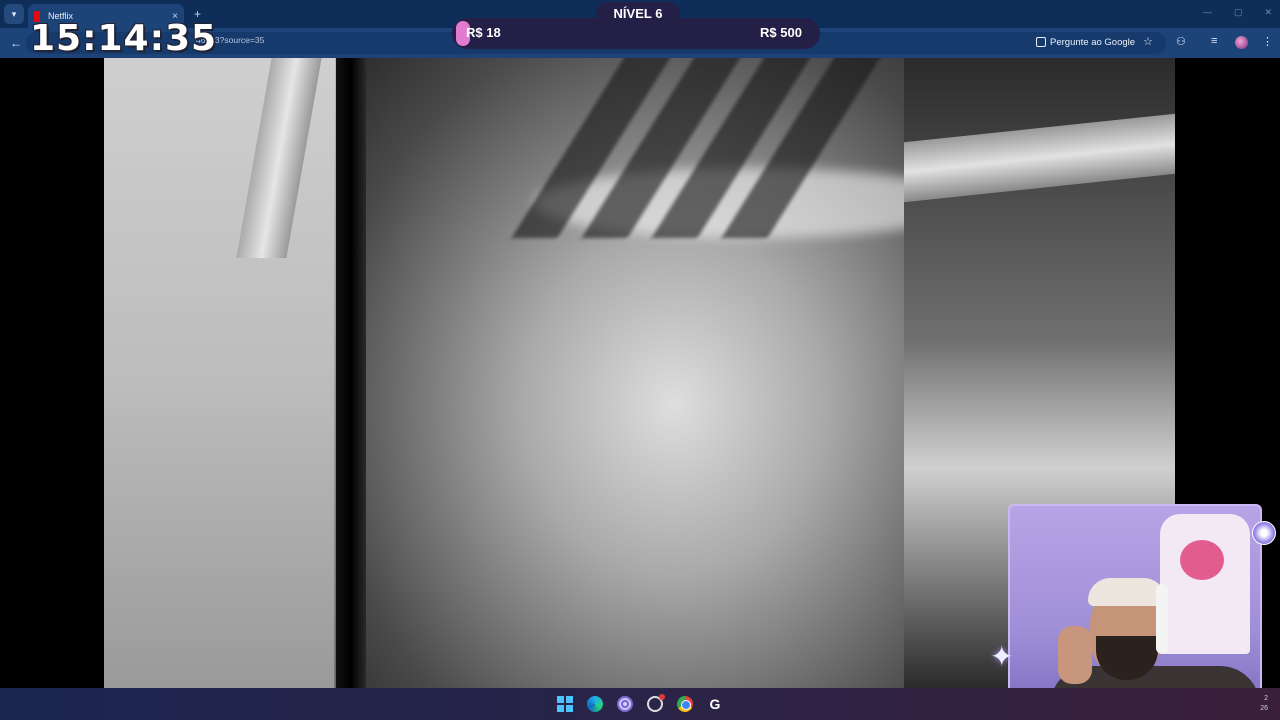 The width and height of the screenshot is (1280, 720). I want to click on taskbar-edge, so click(595, 704).